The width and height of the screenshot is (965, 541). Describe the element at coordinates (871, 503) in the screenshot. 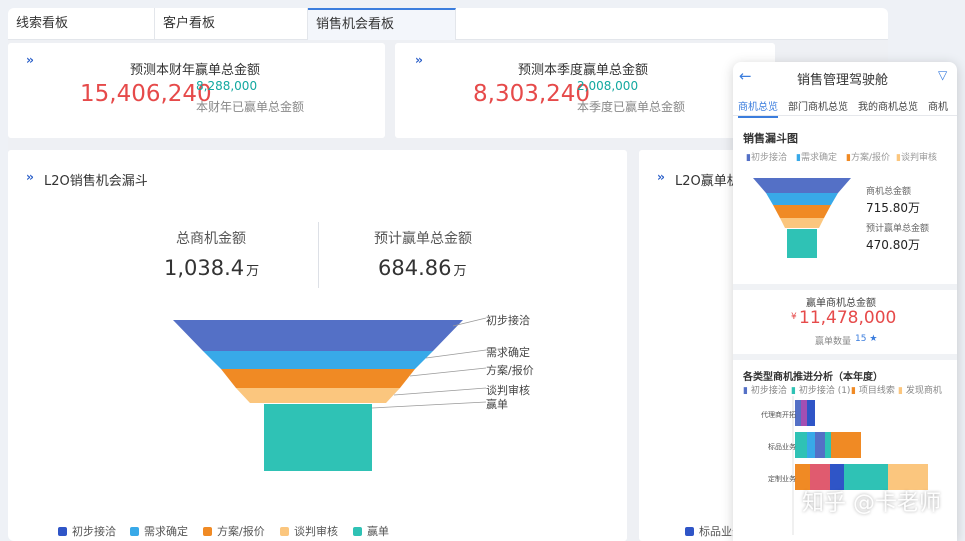

I see `watermark: 知乎 @卡老师` at that location.